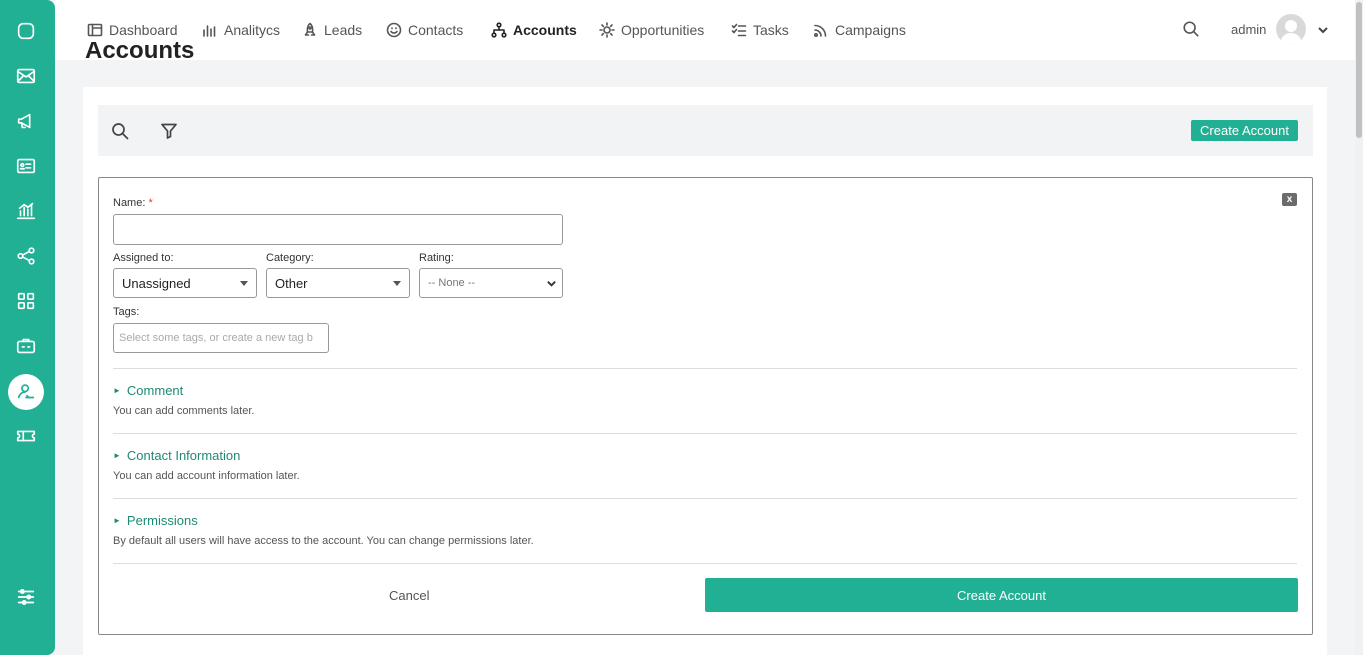 Image resolution: width=1363 pixels, height=655 pixels. I want to click on nav-tasks: Tasks, so click(760, 30).